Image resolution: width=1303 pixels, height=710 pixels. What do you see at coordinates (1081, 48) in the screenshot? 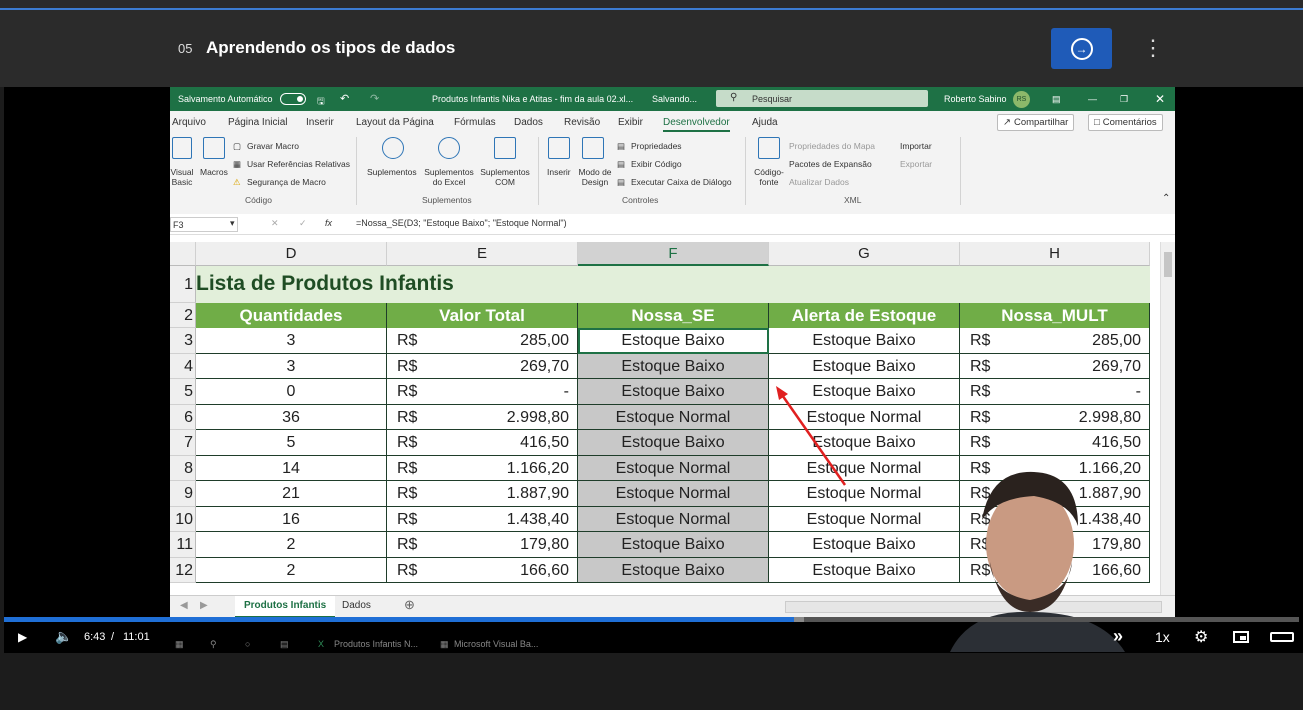
I see `next-lesson-button: →` at bounding box center [1081, 48].